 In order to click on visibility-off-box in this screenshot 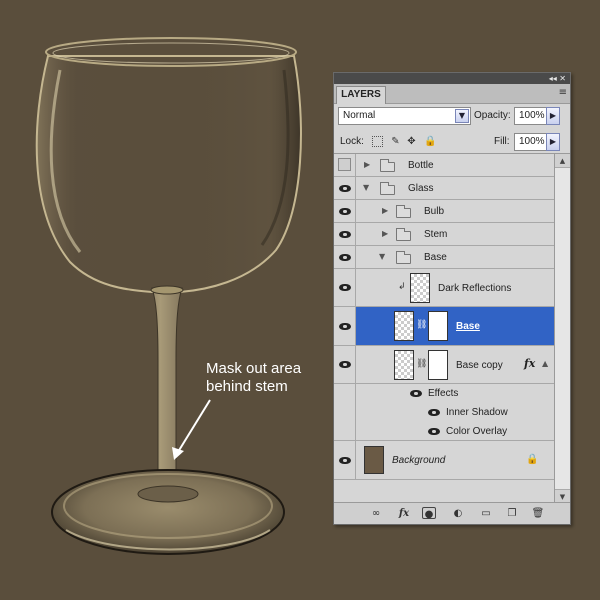, I will do `click(344, 164)`.